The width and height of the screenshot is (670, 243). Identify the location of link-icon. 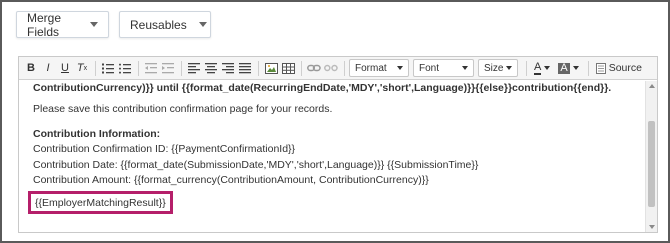
(314, 68).